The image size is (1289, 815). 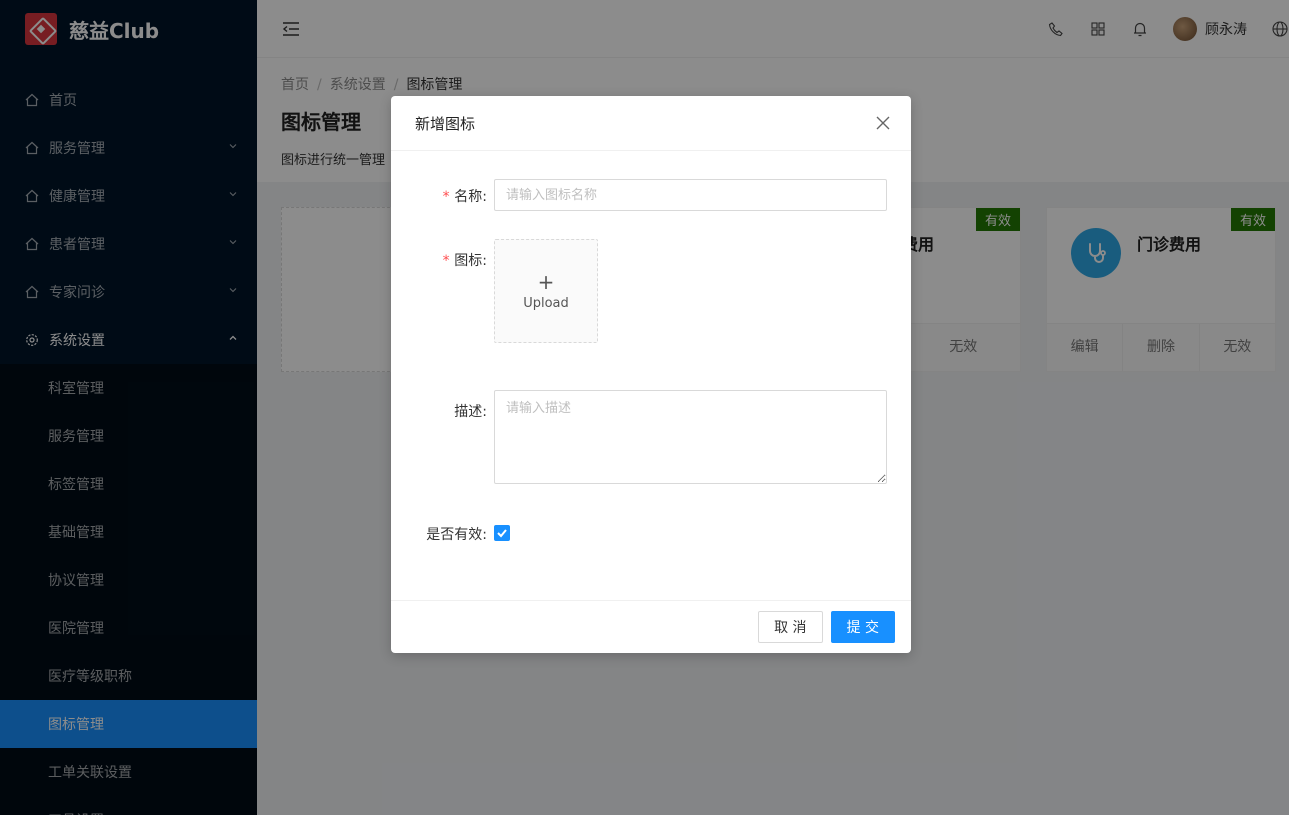 I want to click on description-label: 描述:, so click(x=470, y=412).